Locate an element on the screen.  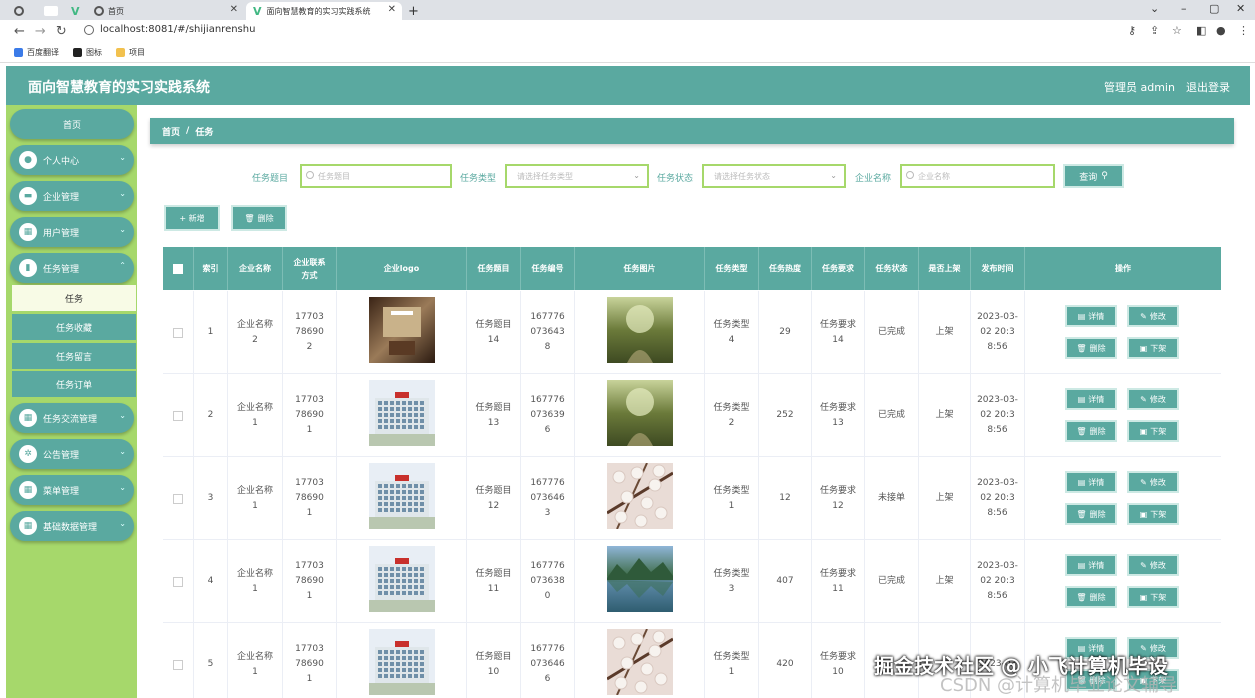
sidebar-sub-task: 任务 is located at coordinates (74, 298).